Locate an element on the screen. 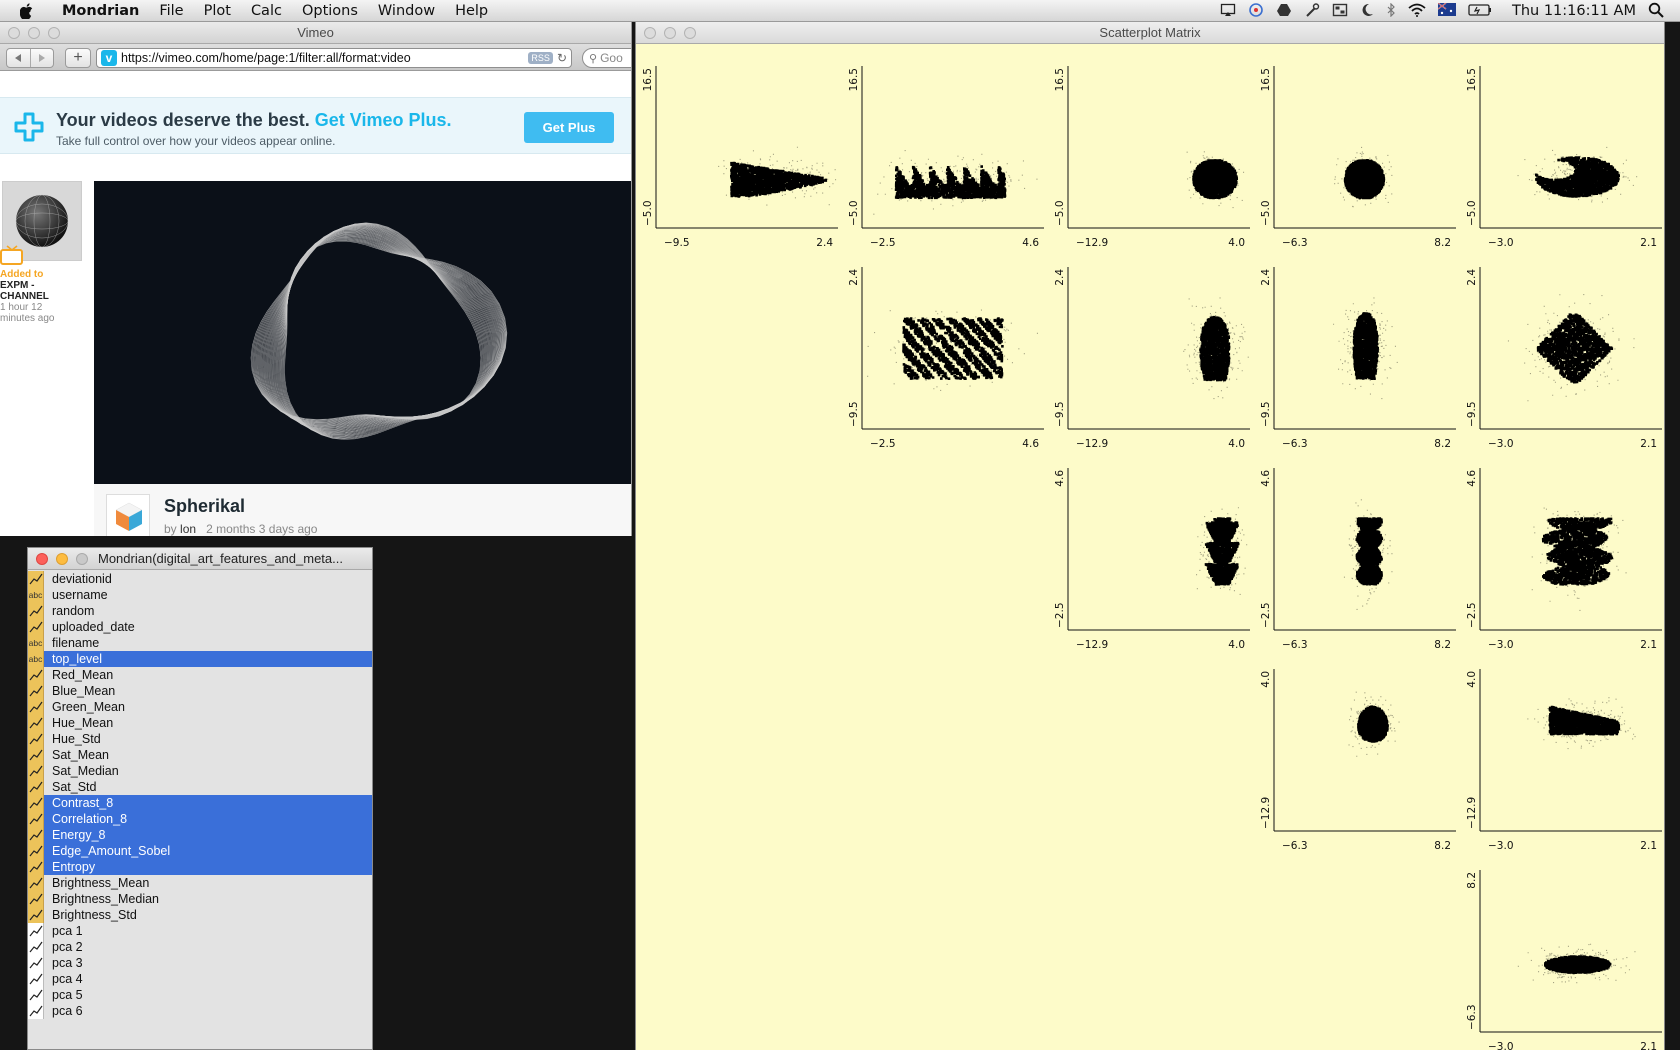 The height and width of the screenshot is (1050, 1680). get-plus-button: Get Plus is located at coordinates (569, 127).